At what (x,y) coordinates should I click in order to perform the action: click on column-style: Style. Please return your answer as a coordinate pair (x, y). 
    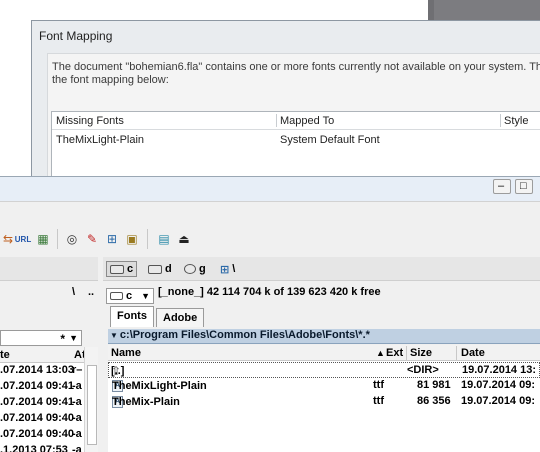
    Looking at the image, I should click on (516, 121).